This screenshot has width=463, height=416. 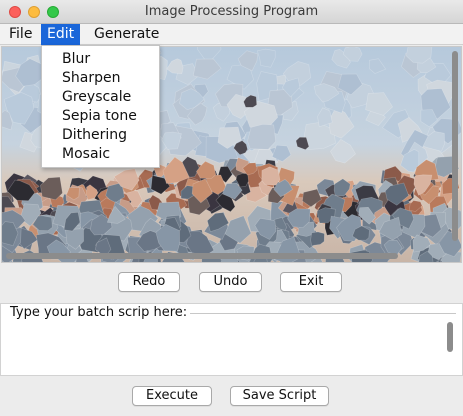 I want to click on menu-item-dithering: Dithering, so click(x=100, y=135).